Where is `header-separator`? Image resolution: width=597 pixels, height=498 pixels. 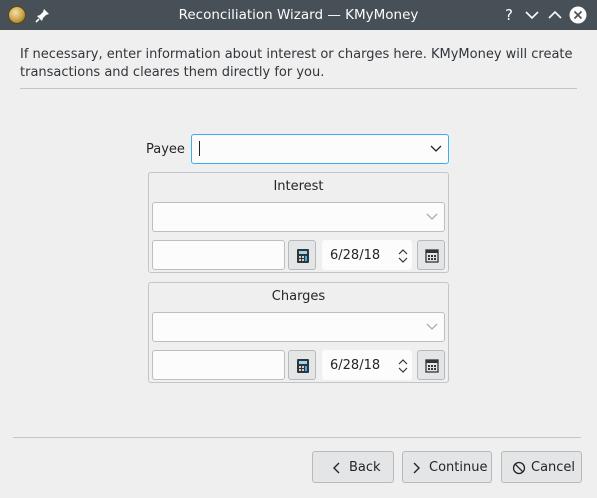 header-separator is located at coordinates (298, 88).